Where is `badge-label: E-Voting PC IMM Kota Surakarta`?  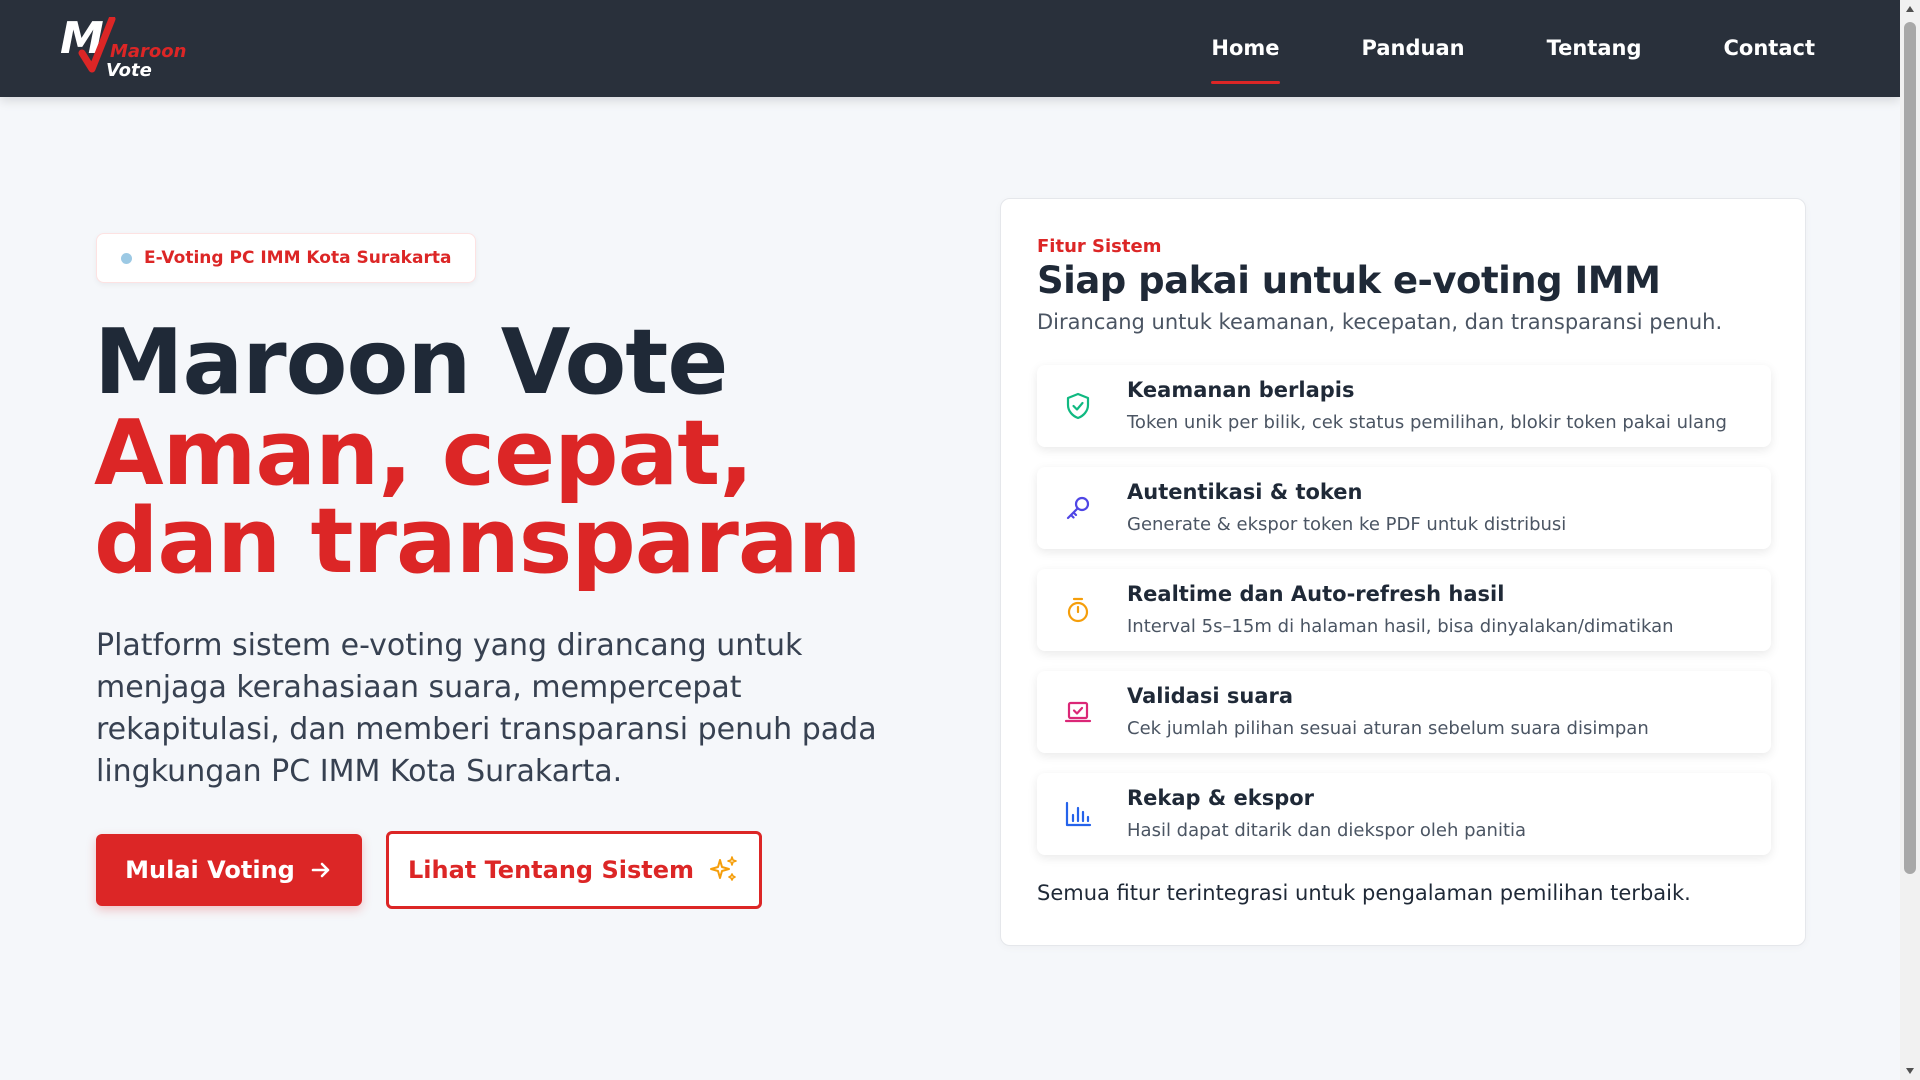 badge-label: E-Voting PC IMM Kota Surakarta is located at coordinates (298, 258).